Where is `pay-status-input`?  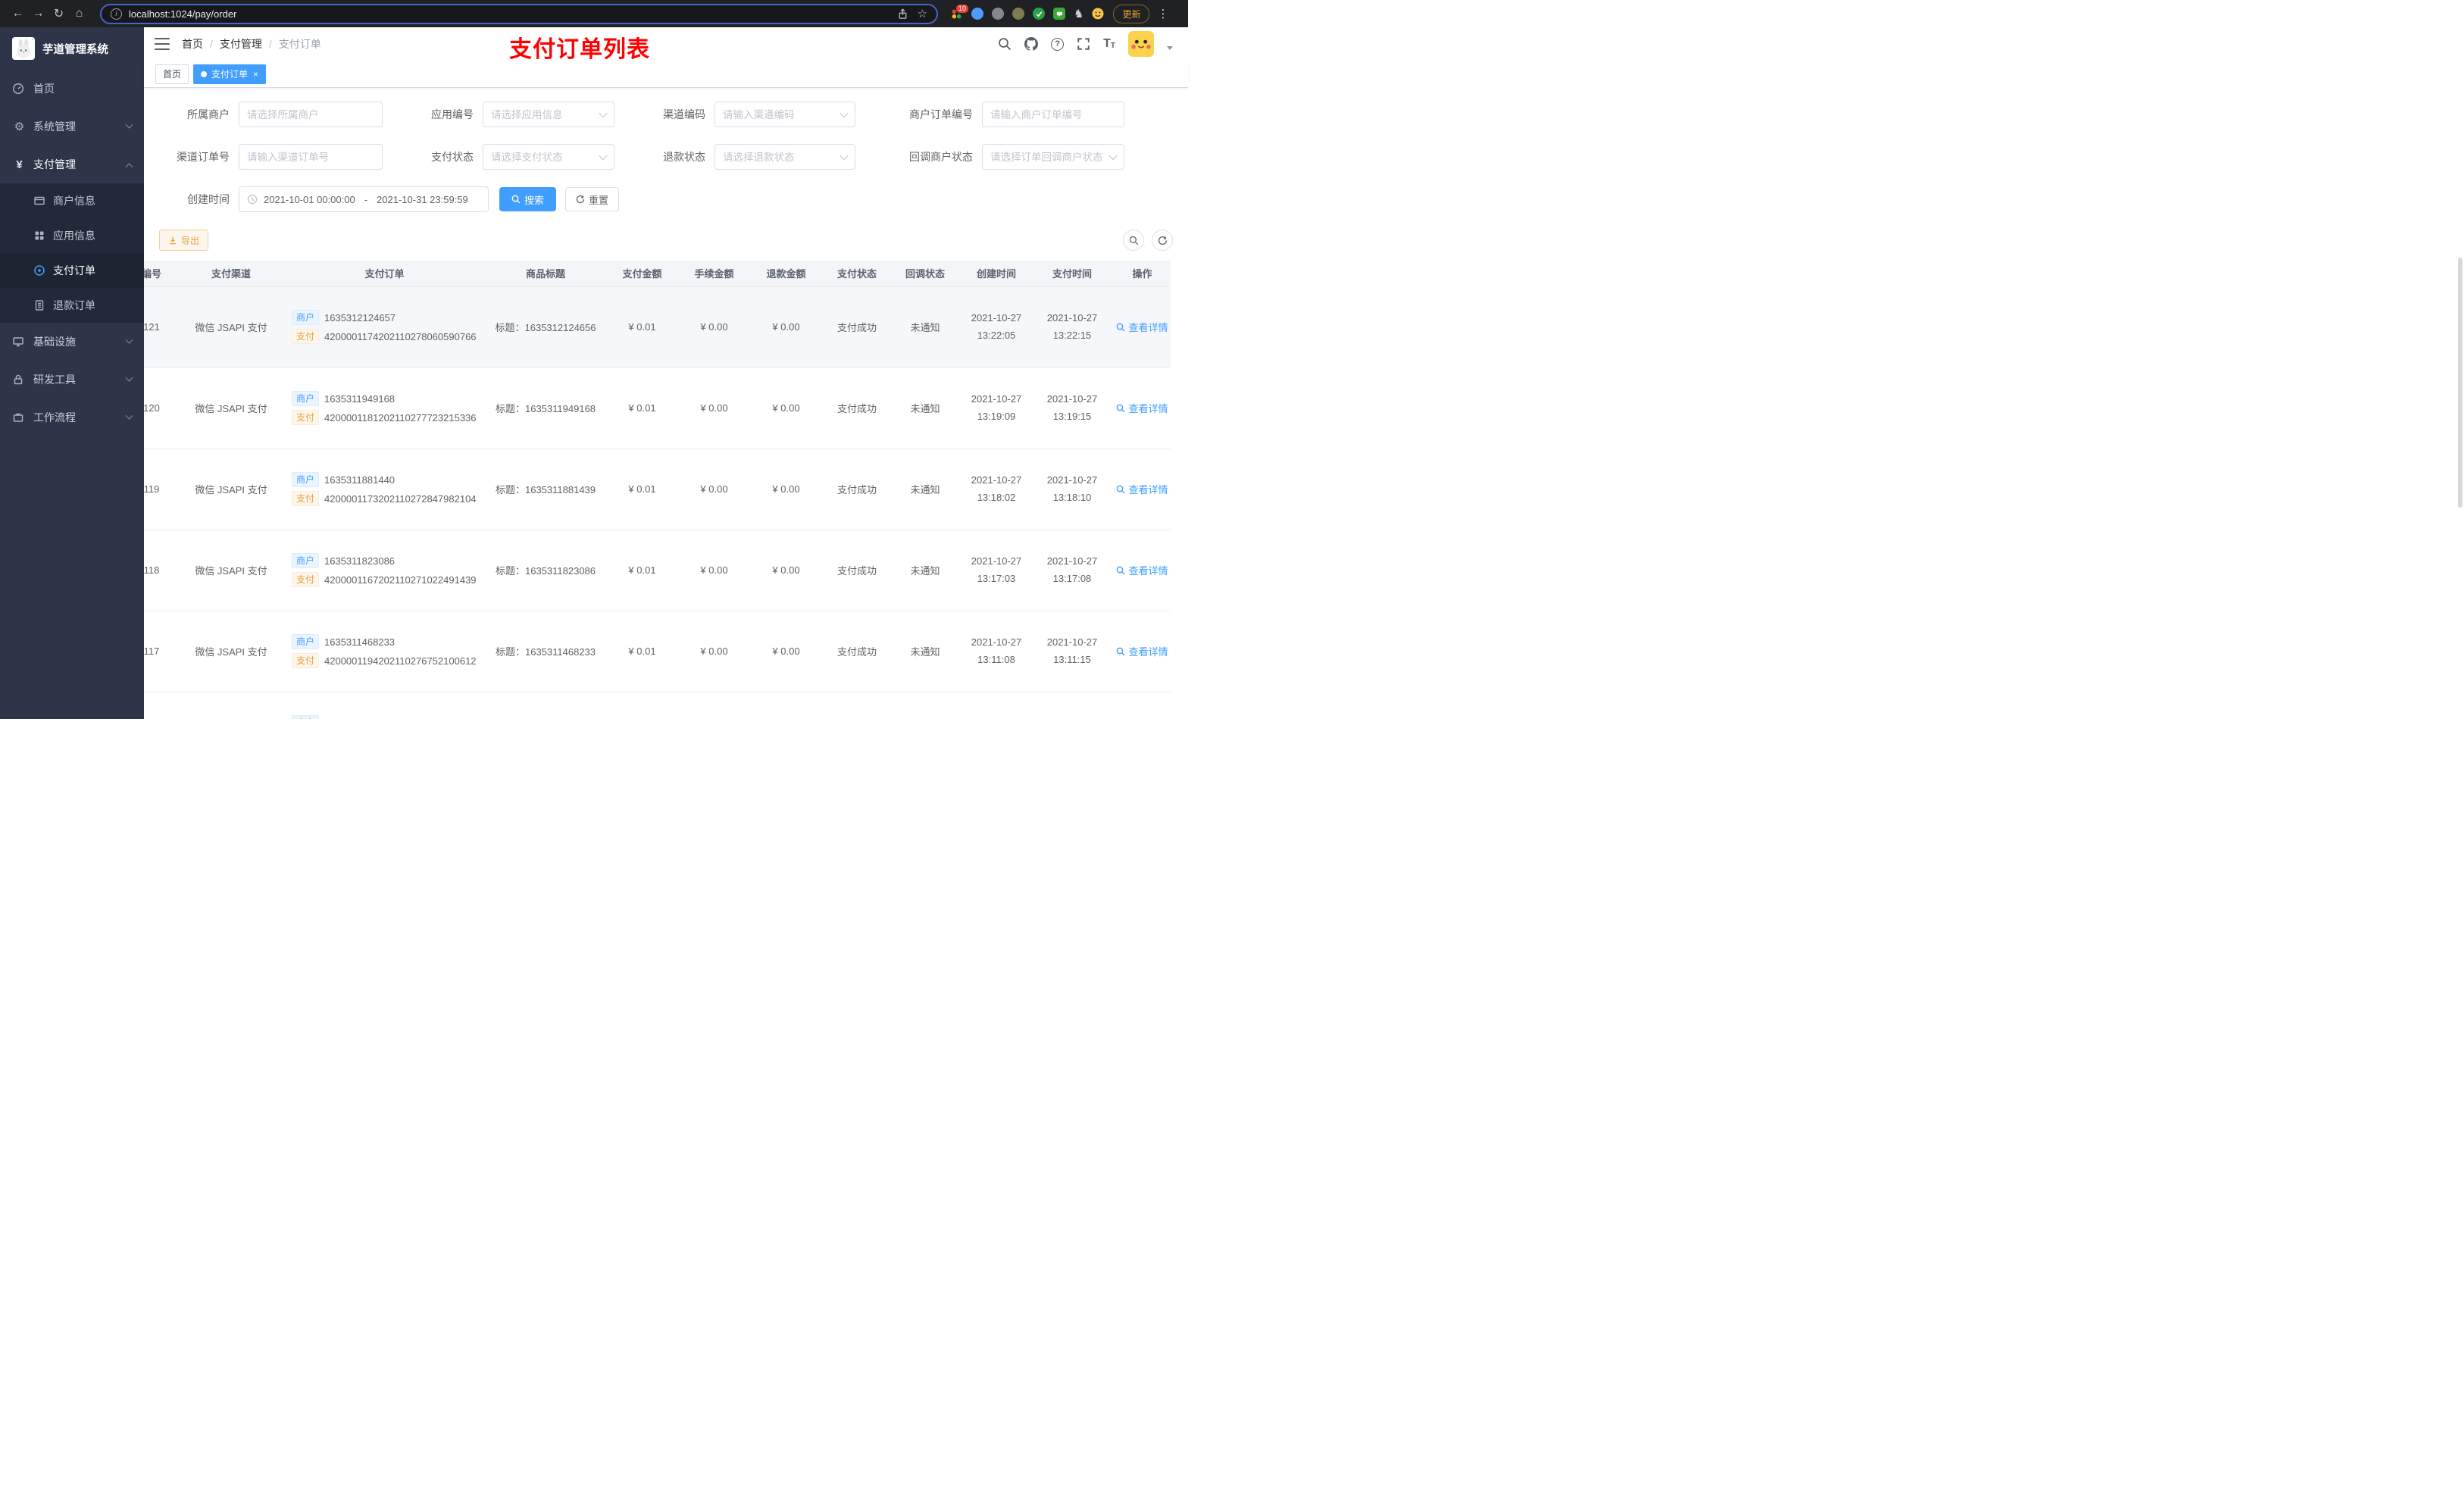
pay-status-input is located at coordinates (543, 157).